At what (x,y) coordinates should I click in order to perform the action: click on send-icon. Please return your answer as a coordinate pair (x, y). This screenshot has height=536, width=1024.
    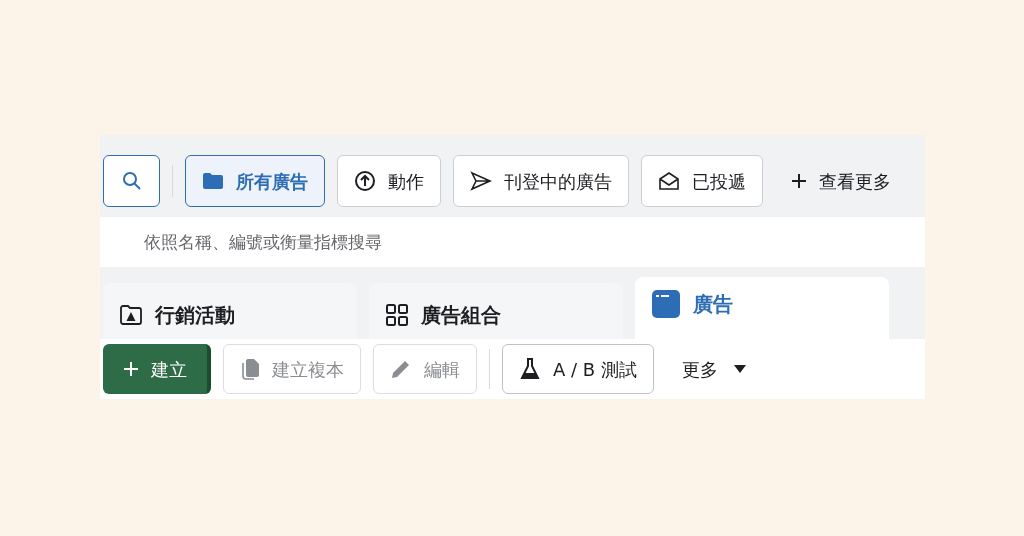
    Looking at the image, I should click on (481, 181).